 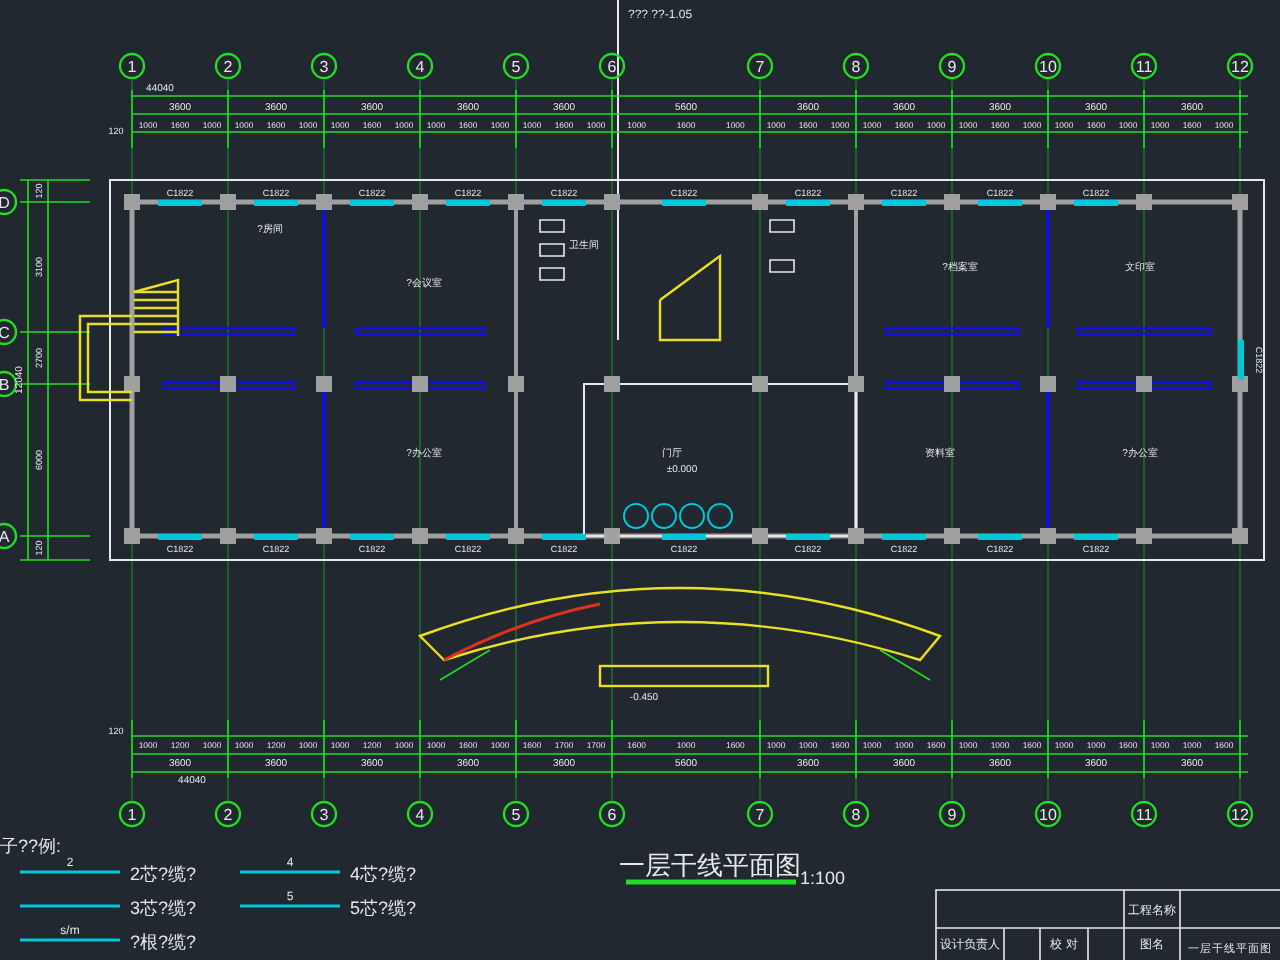 What do you see at coordinates (31, 846) in the screenshot?
I see `legend-title: 子??例:` at bounding box center [31, 846].